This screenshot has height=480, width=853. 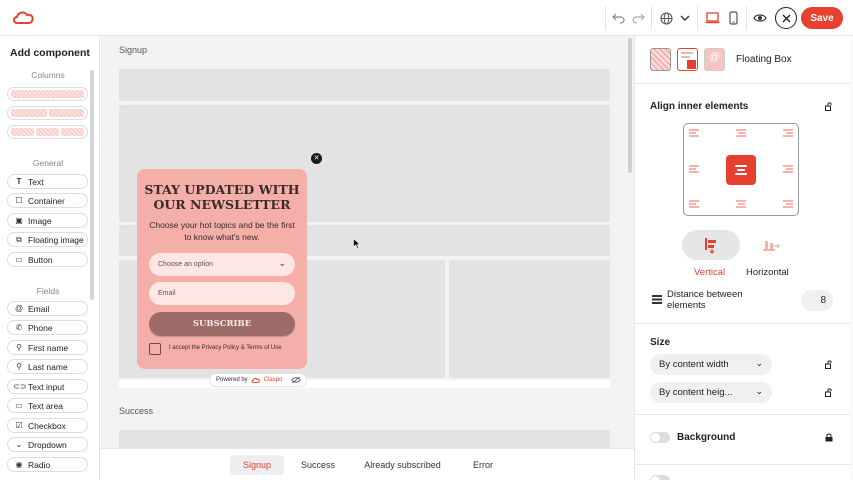 What do you see at coordinates (695, 133) in the screenshot?
I see `align-top-left` at bounding box center [695, 133].